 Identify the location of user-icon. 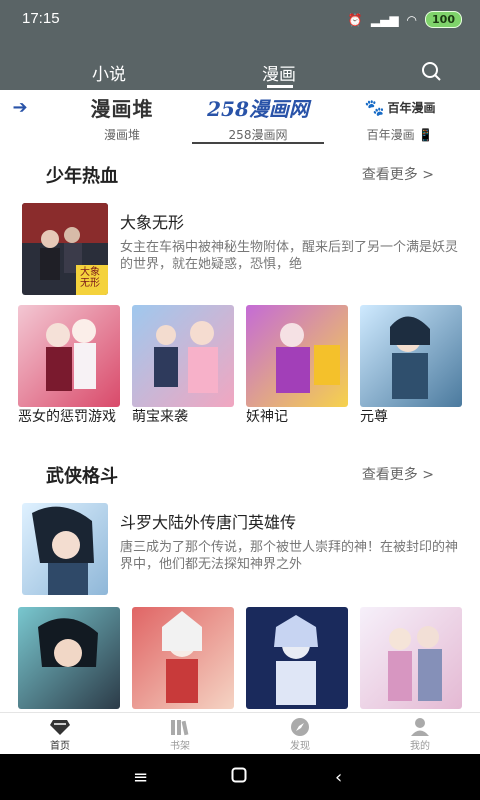
(420, 727).